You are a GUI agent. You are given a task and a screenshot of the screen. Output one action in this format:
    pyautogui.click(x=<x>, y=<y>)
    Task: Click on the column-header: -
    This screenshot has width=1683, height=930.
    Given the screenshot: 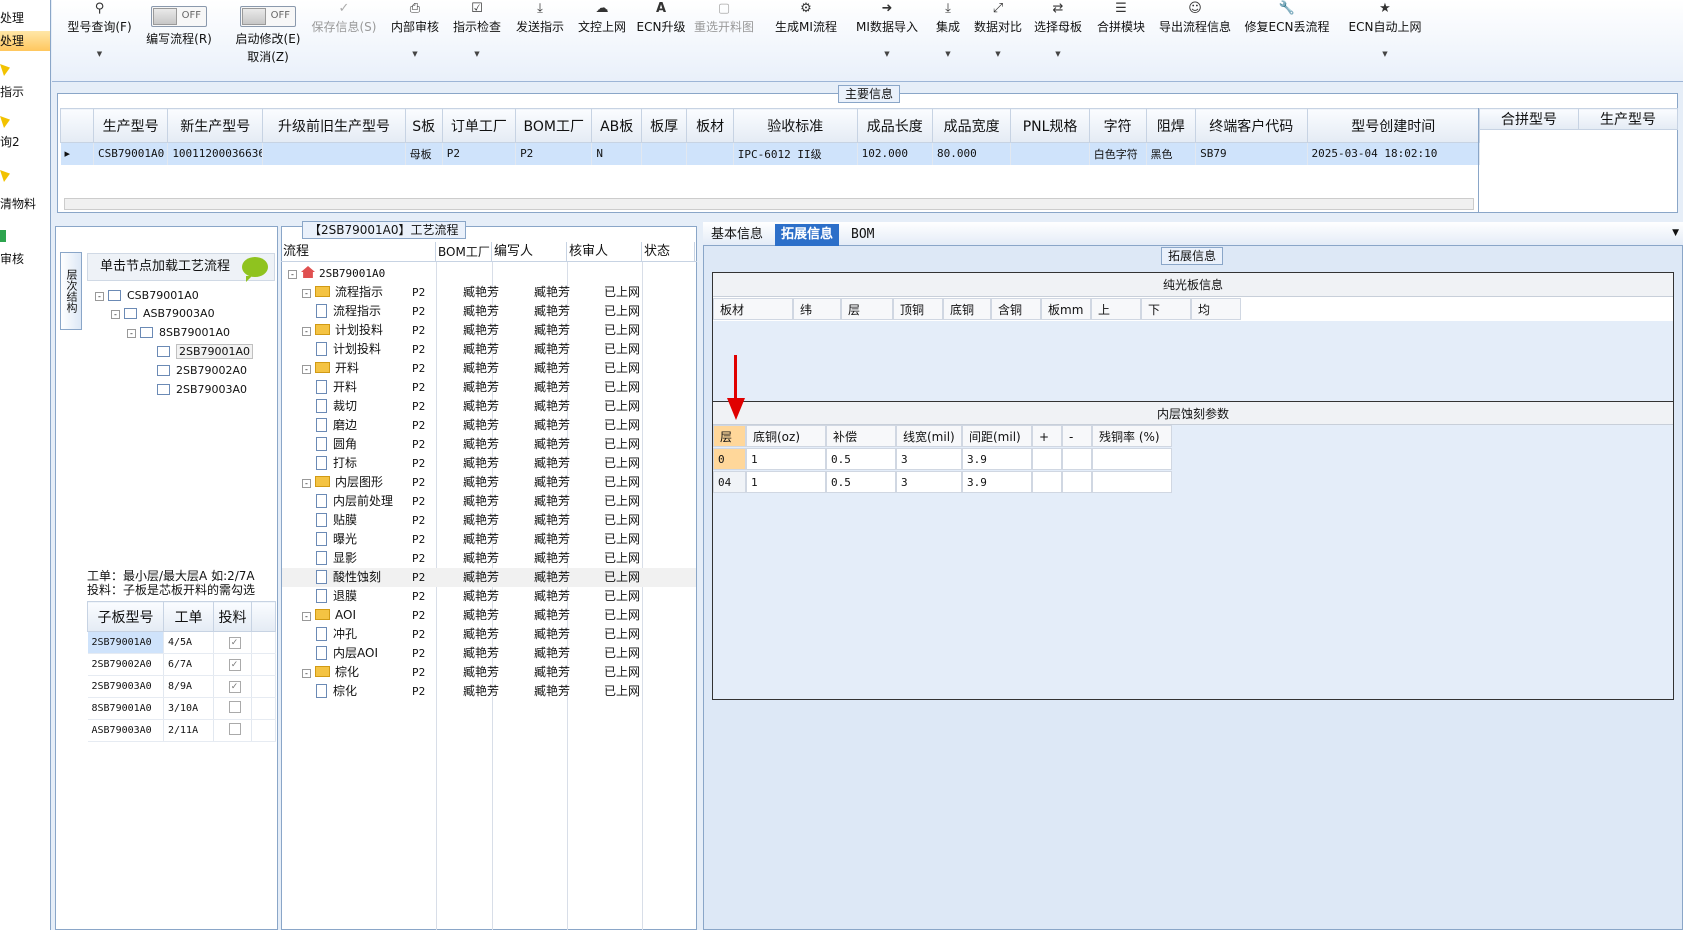 What is the action you would take?
    pyautogui.click(x=1077, y=436)
    